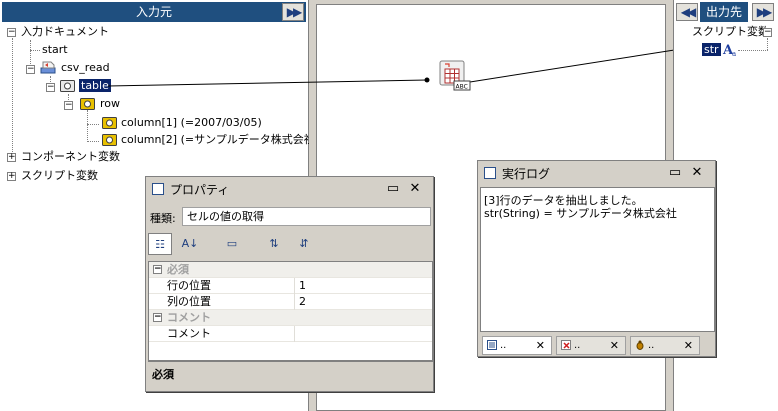  Describe the element at coordinates (191, 123) in the screenshot. I see `tree-node-column1: column[1] (=2007/03/05)` at that location.